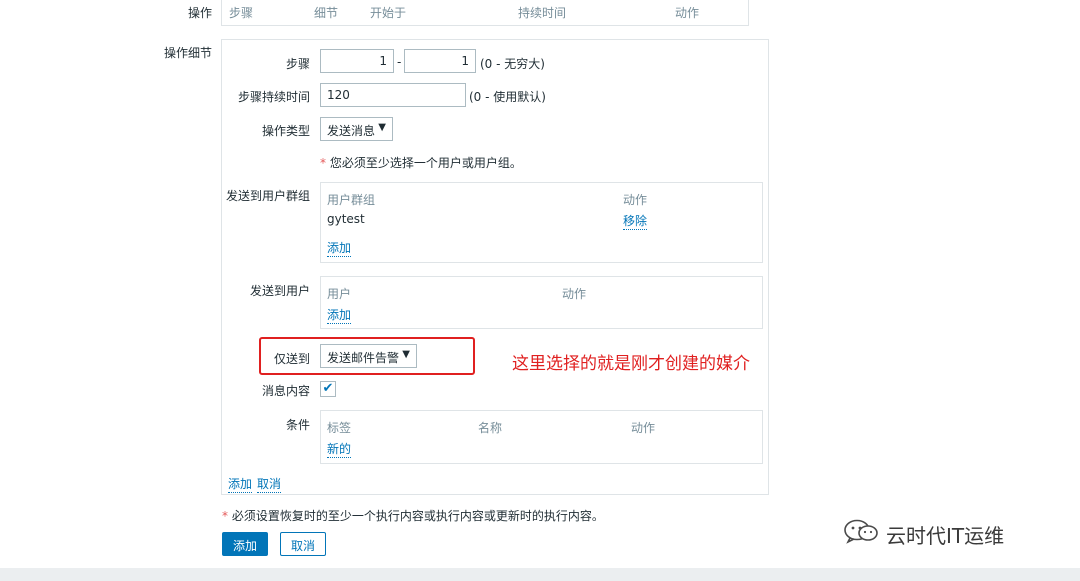 The width and height of the screenshot is (1080, 581). I want to click on steps-hint: (0 - 无穷大), so click(512, 64).